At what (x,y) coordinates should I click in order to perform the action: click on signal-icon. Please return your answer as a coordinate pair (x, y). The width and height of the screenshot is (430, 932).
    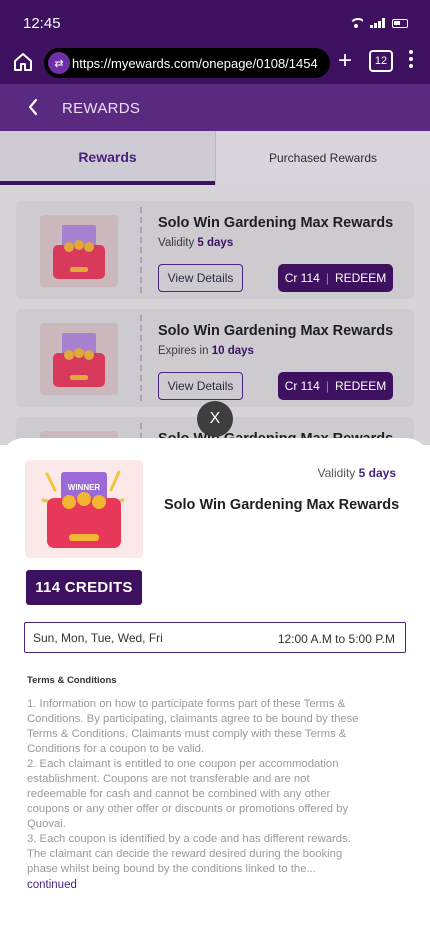
    Looking at the image, I should click on (377, 23).